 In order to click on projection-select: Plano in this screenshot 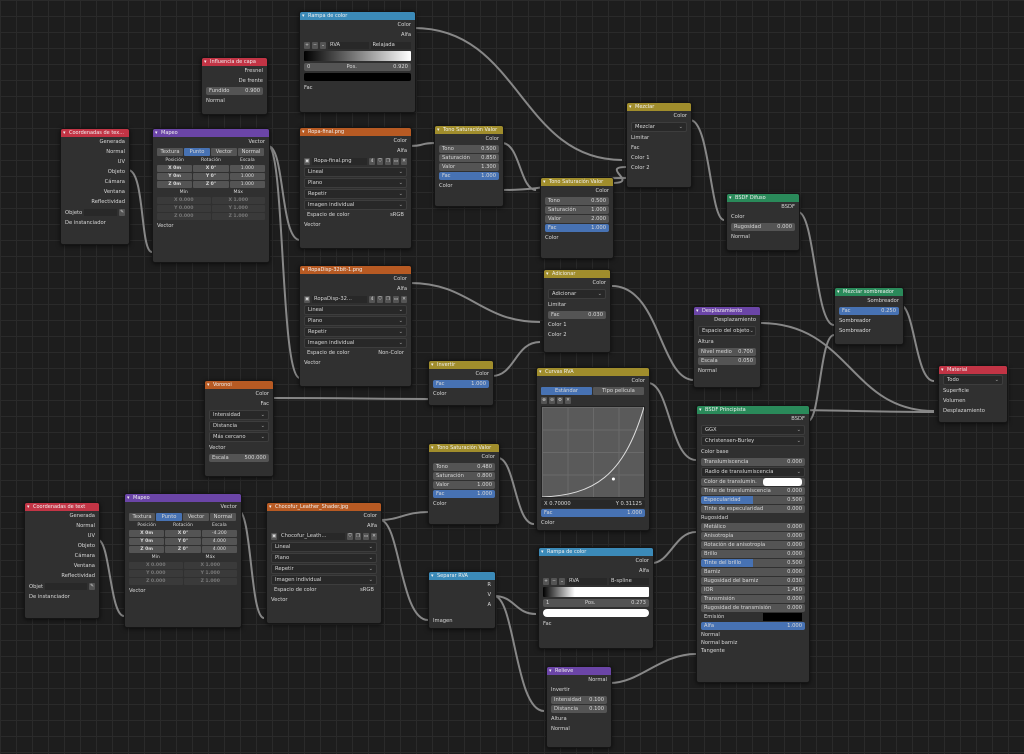, I will do `click(355, 321)`.